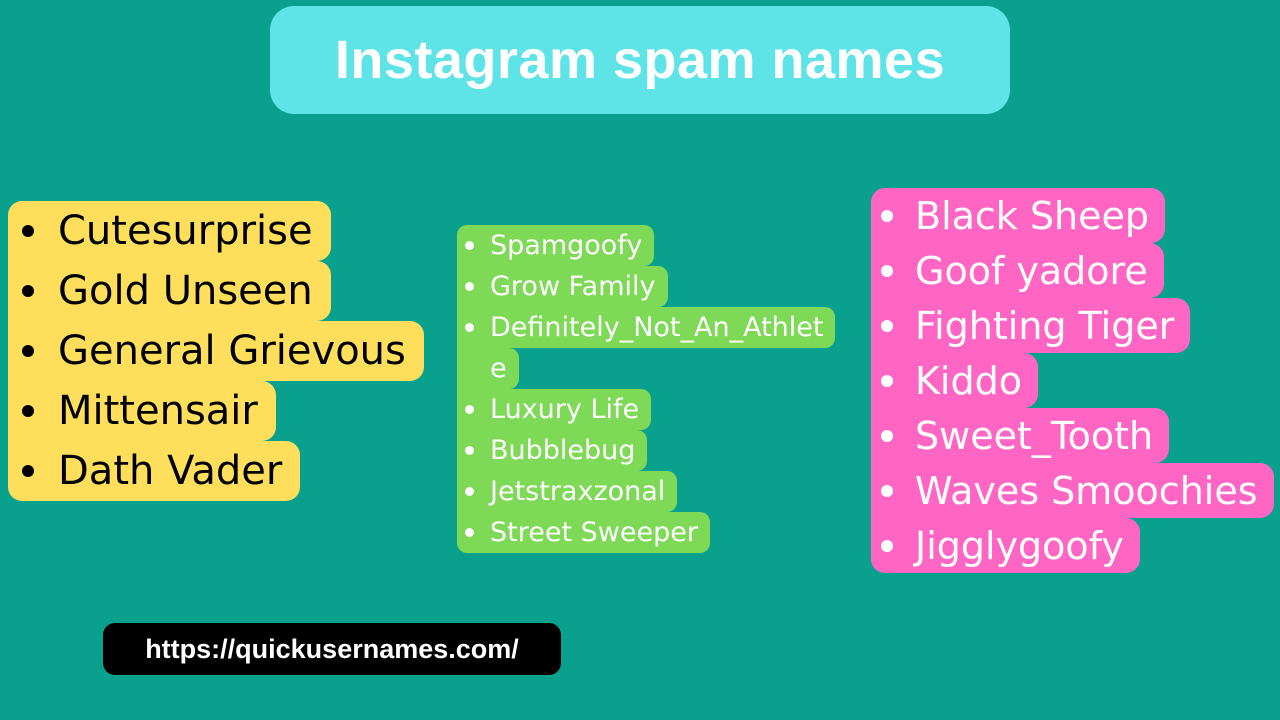 The image size is (1280, 720). I want to click on list-item-text: Waves Smoochies, so click(1086, 490).